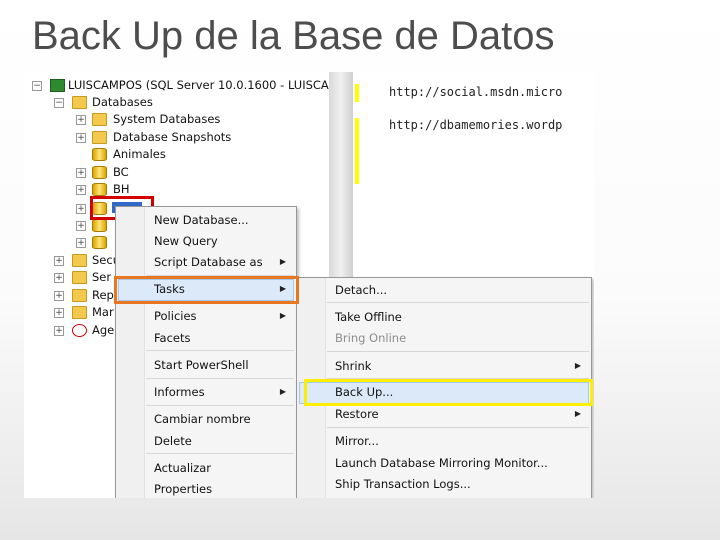  Describe the element at coordinates (103, 330) in the screenshot. I see `sql-agent-label: Age` at that location.